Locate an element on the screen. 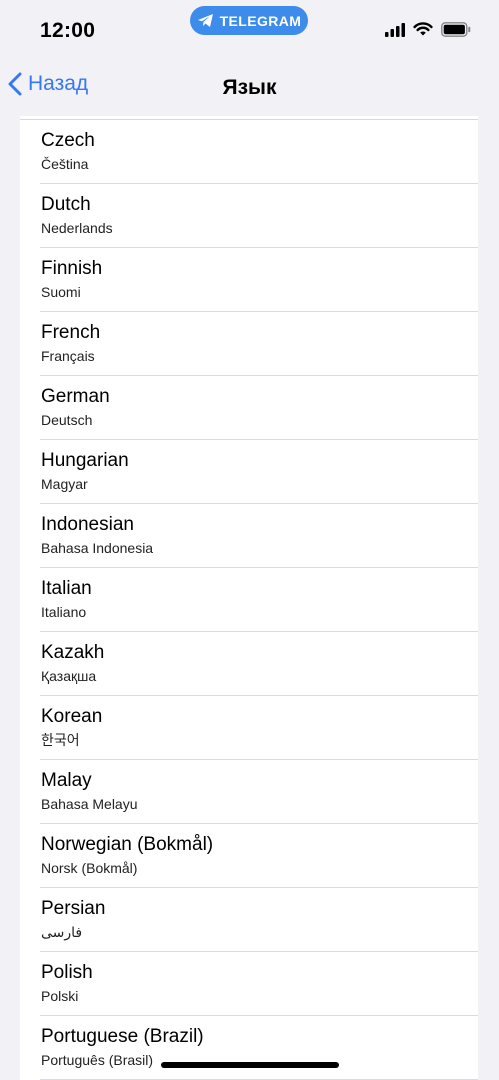 The height and width of the screenshot is (1080, 499). language-row: German Deutsch is located at coordinates (249, 408).